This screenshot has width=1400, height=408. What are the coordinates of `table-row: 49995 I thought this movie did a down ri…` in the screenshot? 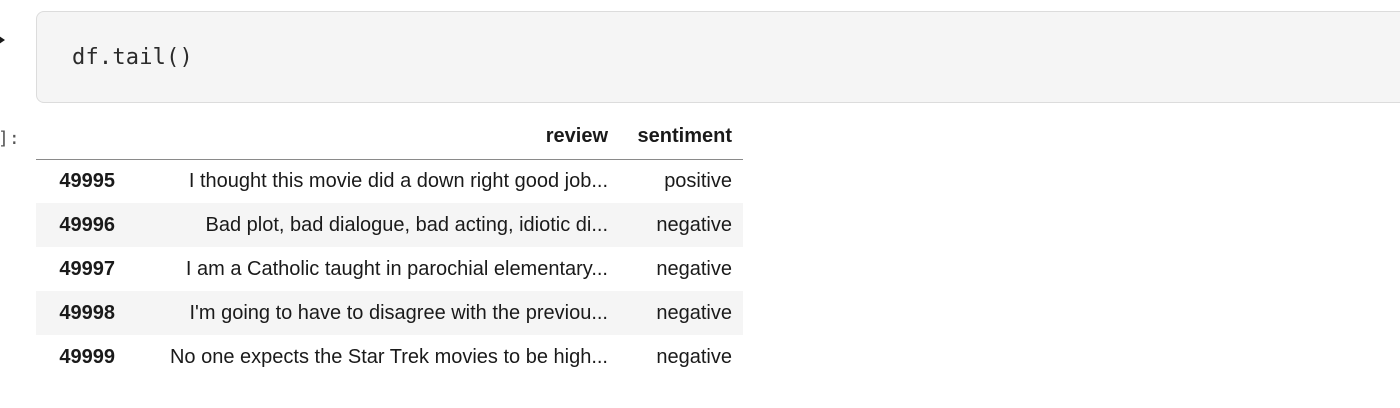 It's located at (389, 181).